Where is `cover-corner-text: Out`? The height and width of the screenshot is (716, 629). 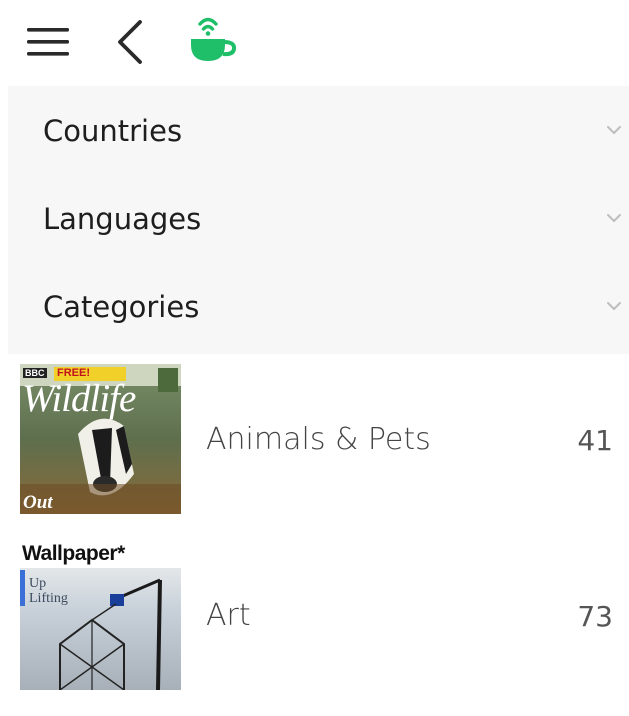 cover-corner-text: Out is located at coordinates (38, 502).